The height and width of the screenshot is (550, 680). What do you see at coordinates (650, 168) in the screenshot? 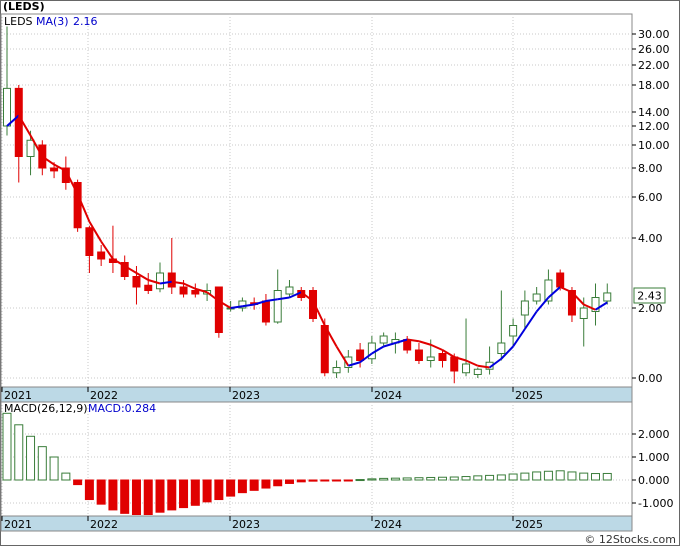
I see `price-tick-label: 8.00` at bounding box center [650, 168].